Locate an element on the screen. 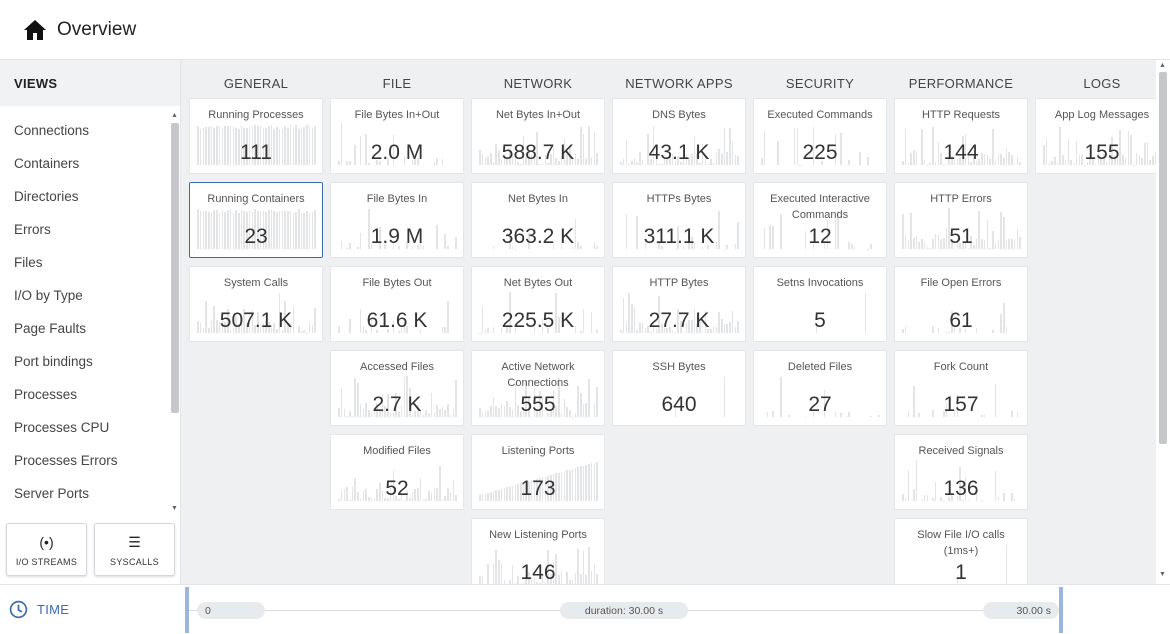 Image resolution: width=1170 pixels, height=634 pixels. sidebar-item-directories: Directories is located at coordinates (85, 196).